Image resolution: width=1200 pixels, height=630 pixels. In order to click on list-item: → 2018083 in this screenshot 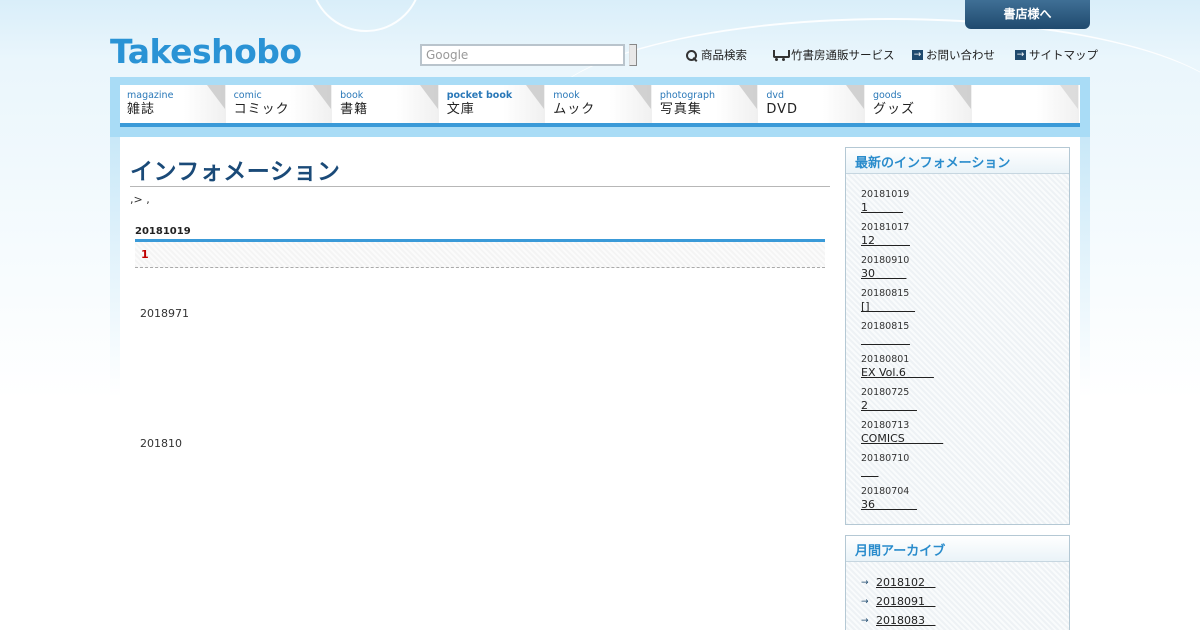, I will do `click(965, 620)`.